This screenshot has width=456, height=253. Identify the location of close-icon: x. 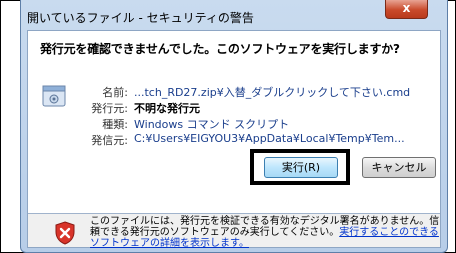
(406, 8).